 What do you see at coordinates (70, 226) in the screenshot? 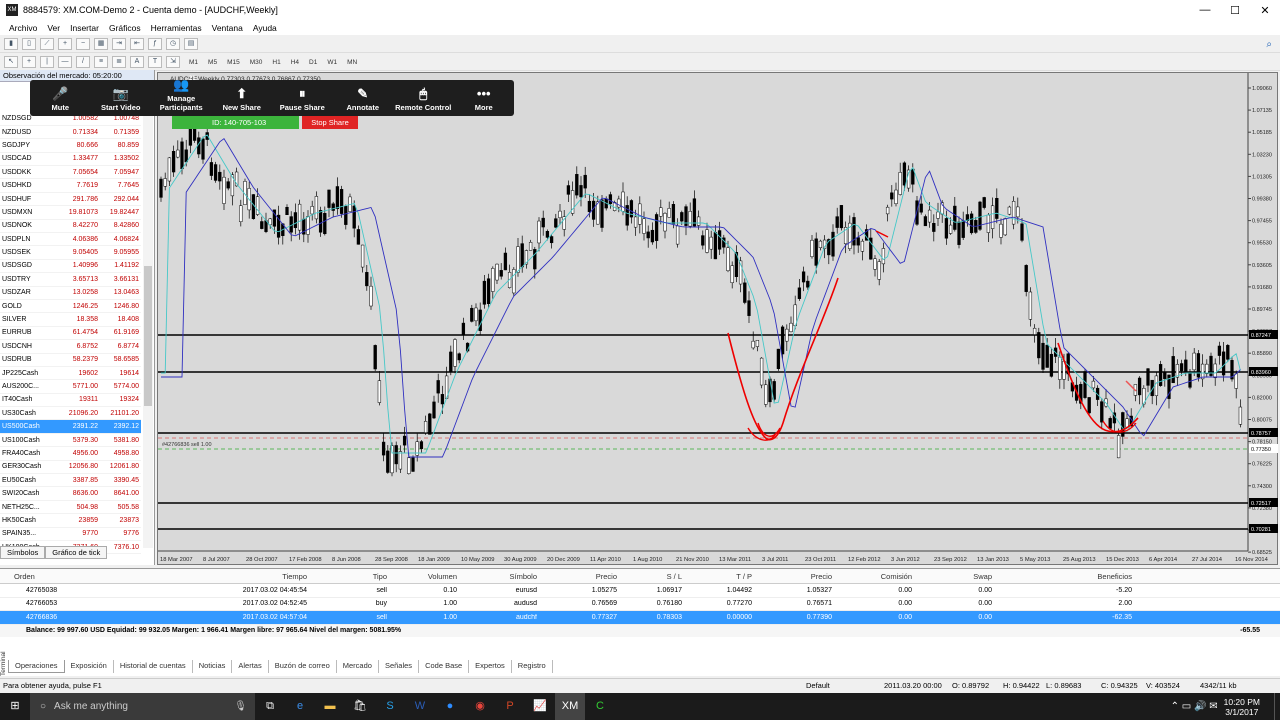
I see `market-watch-row: USDNOK 8.42270 8.42860` at bounding box center [70, 226].